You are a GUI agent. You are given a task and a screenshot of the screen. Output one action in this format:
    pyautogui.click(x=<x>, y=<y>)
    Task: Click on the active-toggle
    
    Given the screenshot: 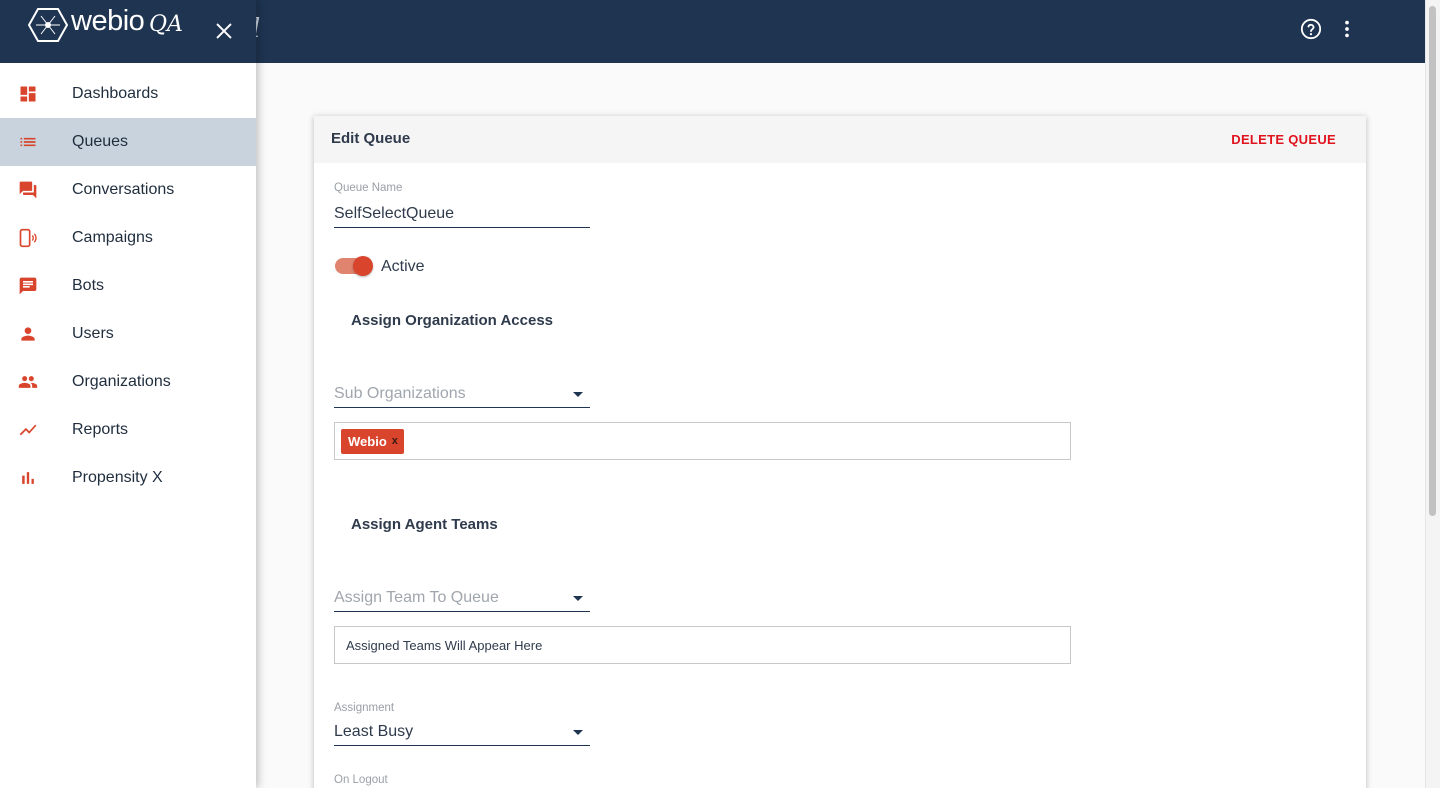 What is the action you would take?
    pyautogui.click(x=354, y=266)
    